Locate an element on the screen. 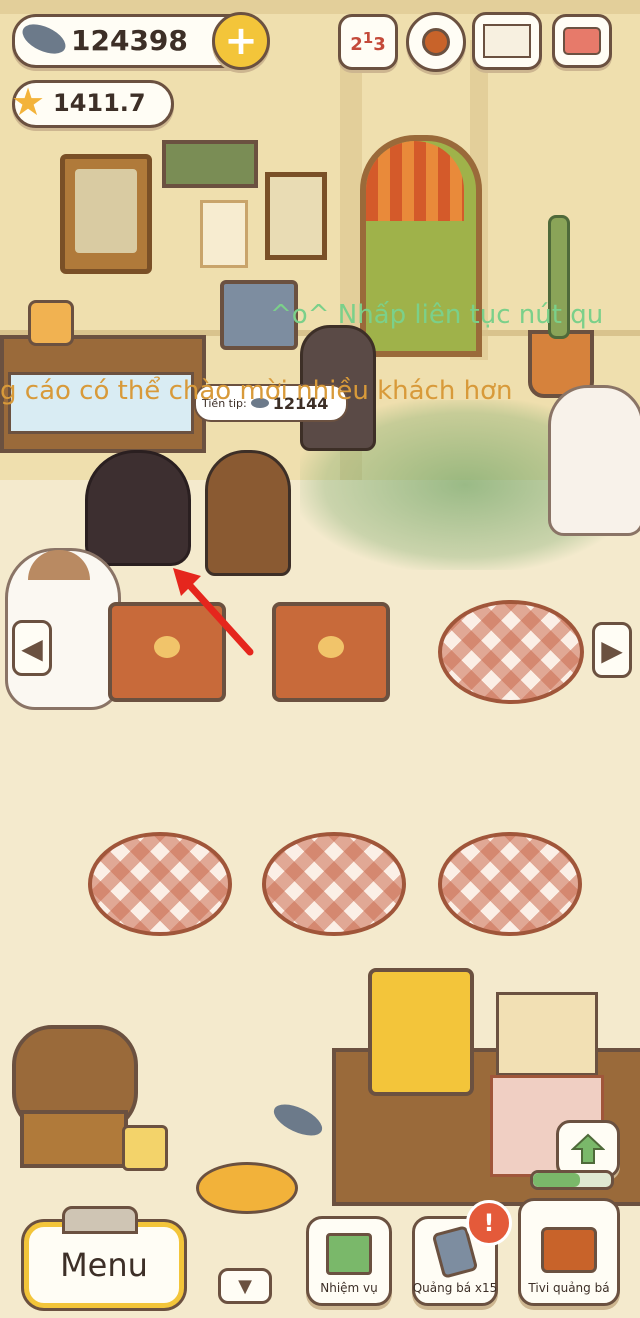 Image resolution: width=640 pixels, height=1318 pixels. chevron-right-icon: ▶ is located at coordinates (612, 650).